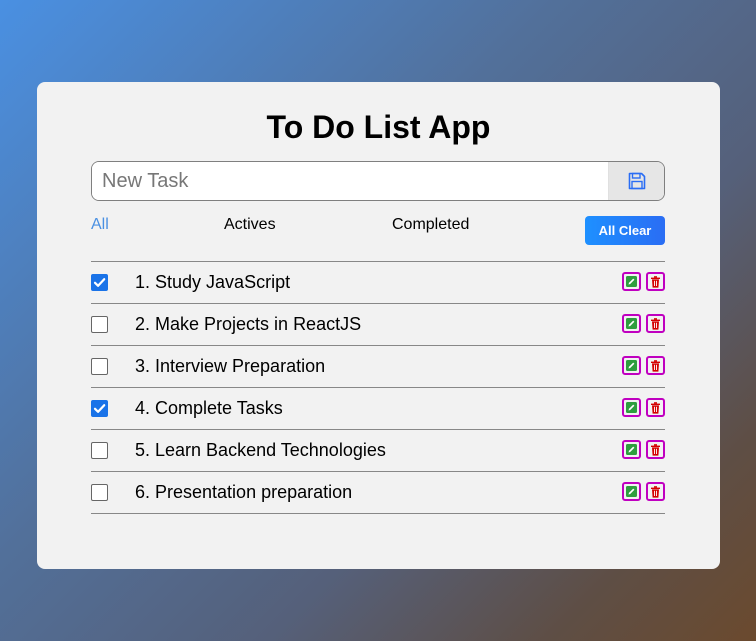 Image resolution: width=756 pixels, height=641 pixels. What do you see at coordinates (625, 230) in the screenshot?
I see `all-clear-button: All Clear` at bounding box center [625, 230].